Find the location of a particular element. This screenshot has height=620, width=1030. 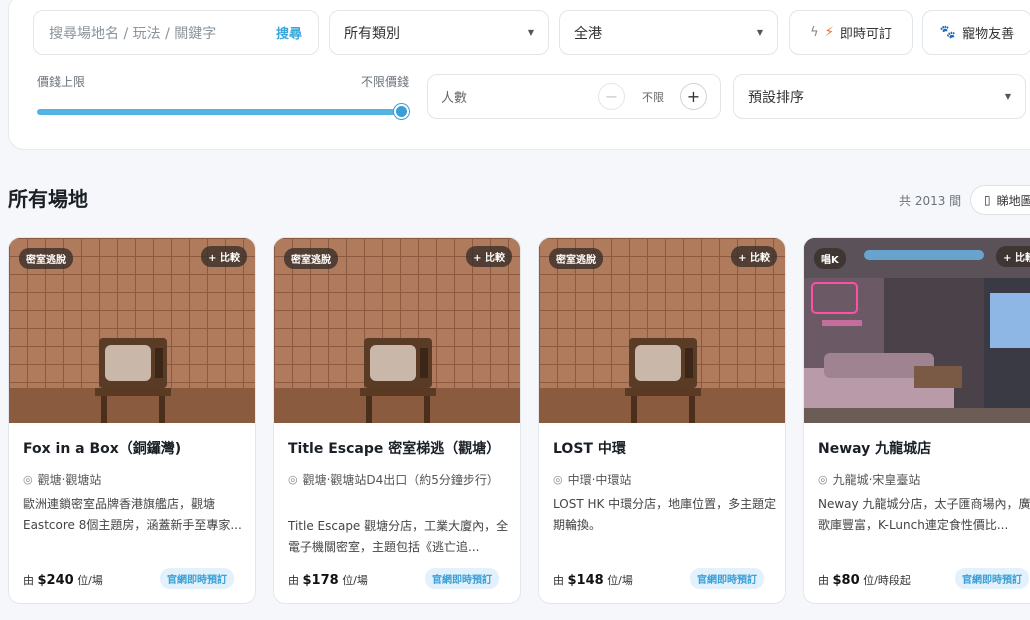

venue-title: Neway 九龍城店 is located at coordinates (875, 449).